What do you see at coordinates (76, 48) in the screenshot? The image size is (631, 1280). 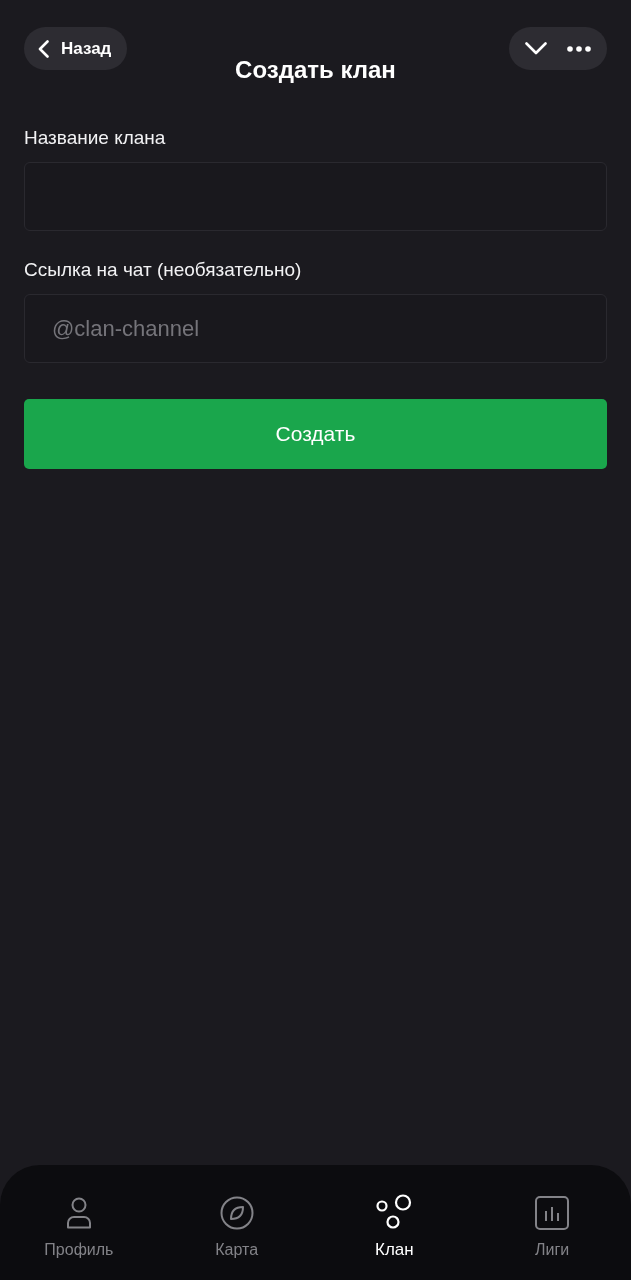 I see `back-button: Назад` at bounding box center [76, 48].